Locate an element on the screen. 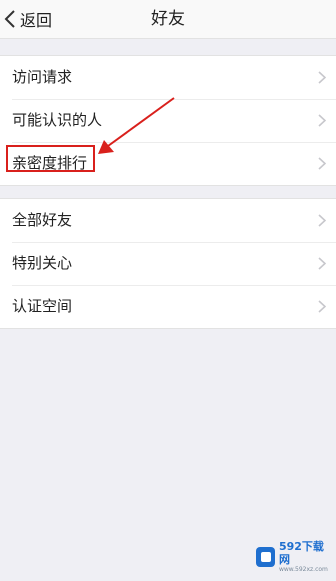 The image size is (336, 581). site-logo-icon is located at coordinates (265, 557).